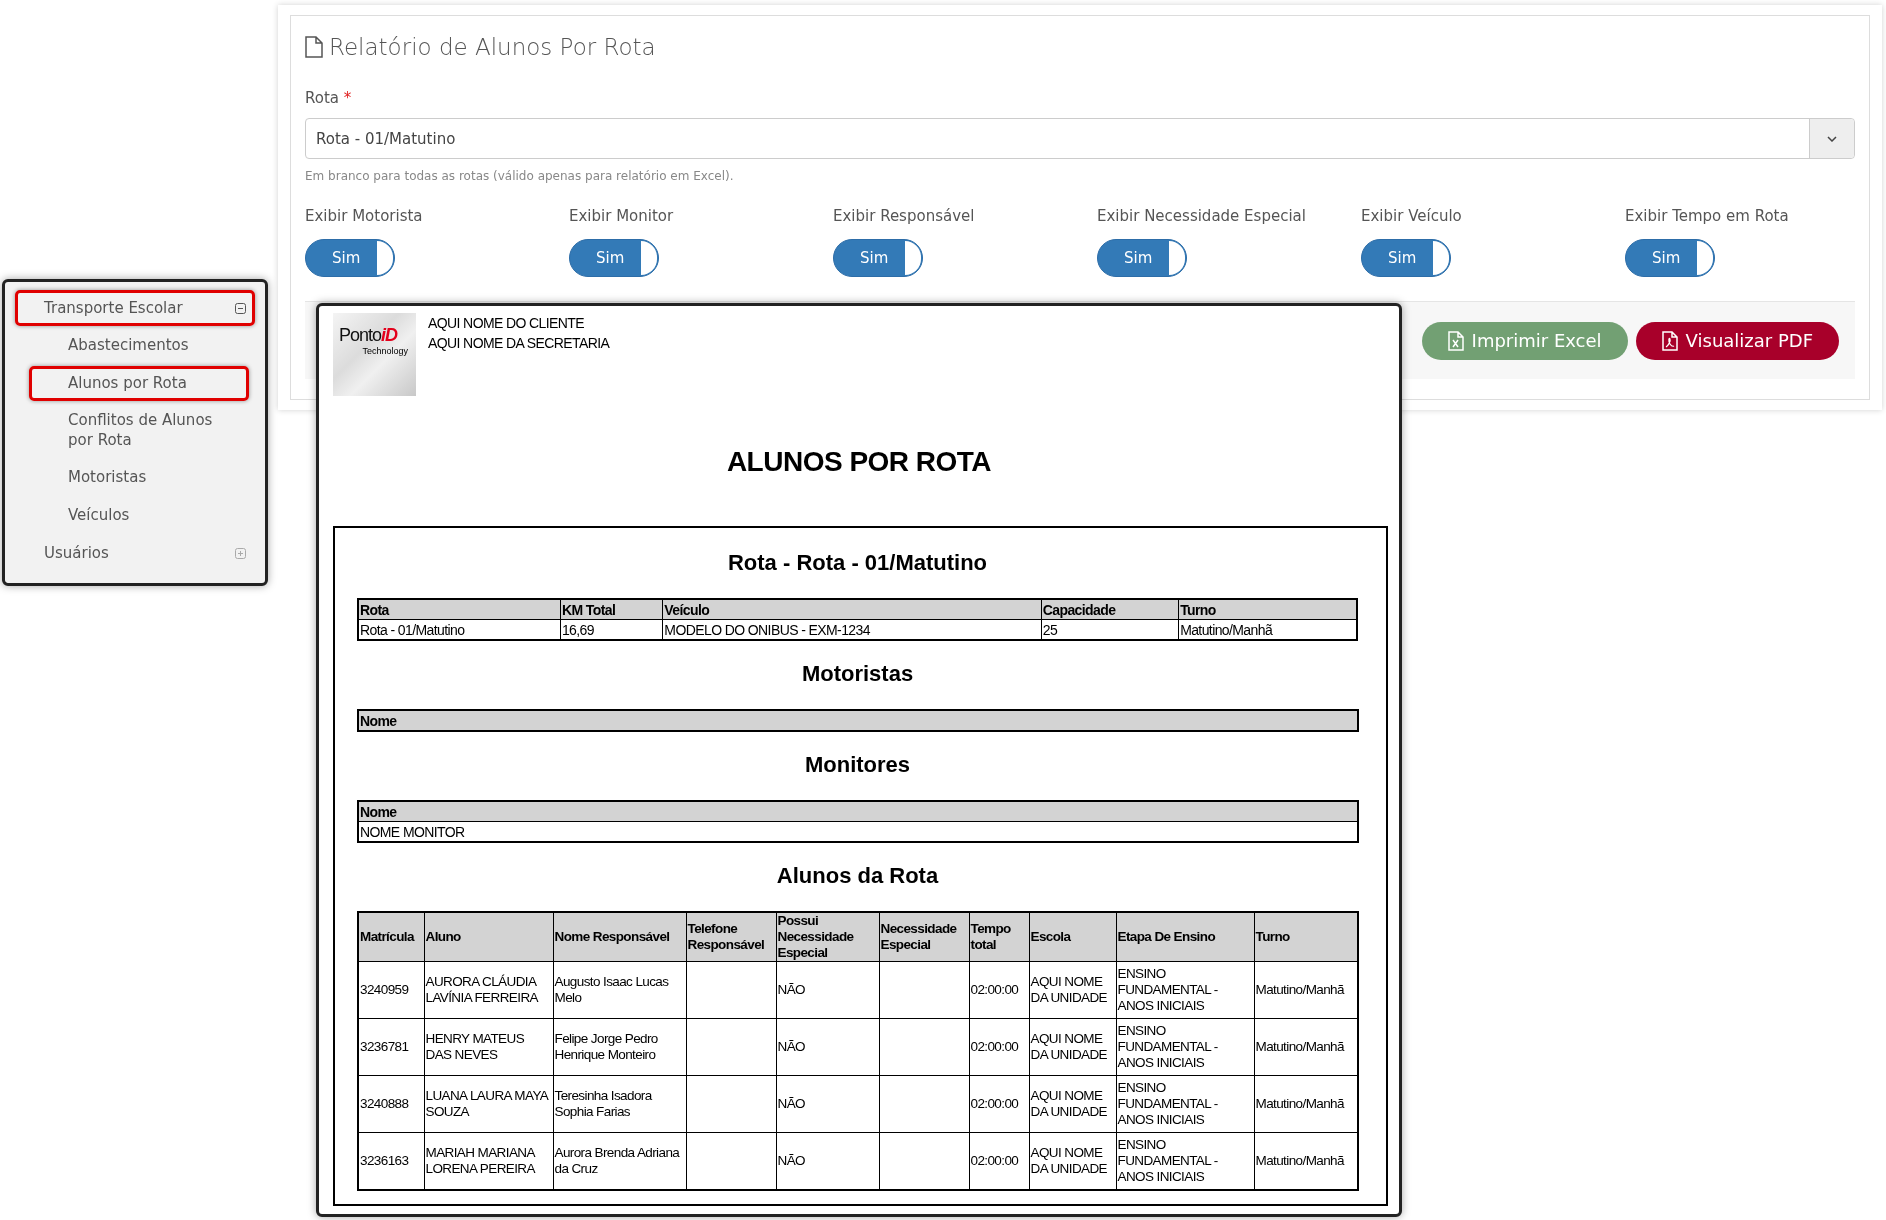  What do you see at coordinates (619, 1104) in the screenshot?
I see `table-cell: Teresinha Isadora Sophia Farias` at bounding box center [619, 1104].